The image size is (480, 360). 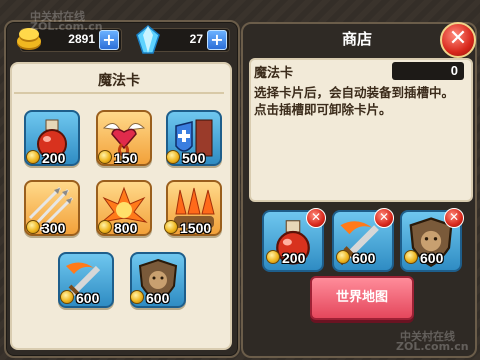 What do you see at coordinates (148, 39) in the screenshot?
I see `blue-gem-icon` at bounding box center [148, 39].